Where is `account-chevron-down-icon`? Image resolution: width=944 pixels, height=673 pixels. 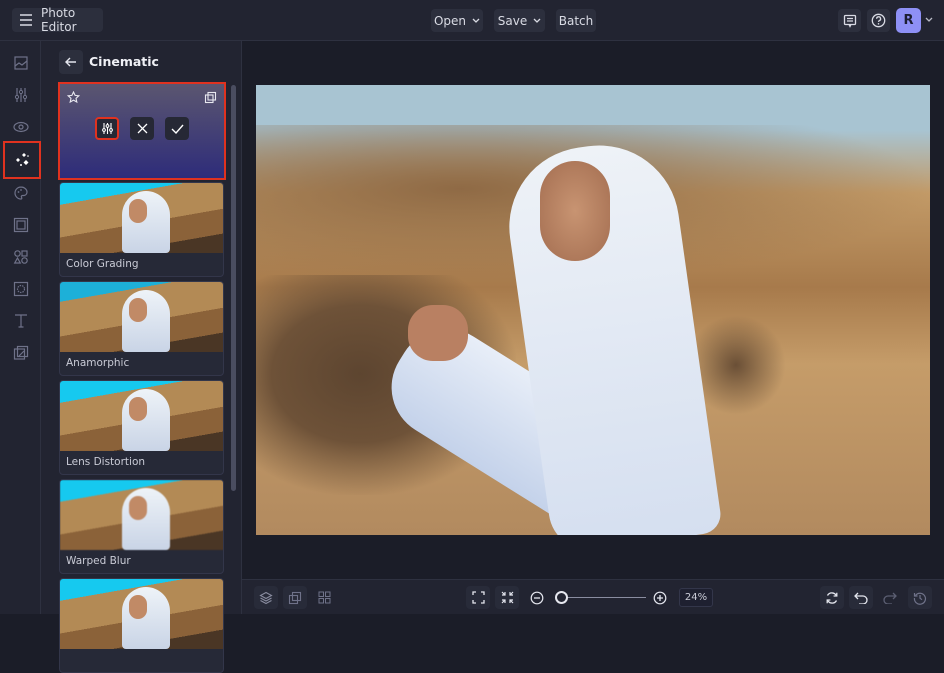
account-chevron-down-icon is located at coordinates (929, 19).